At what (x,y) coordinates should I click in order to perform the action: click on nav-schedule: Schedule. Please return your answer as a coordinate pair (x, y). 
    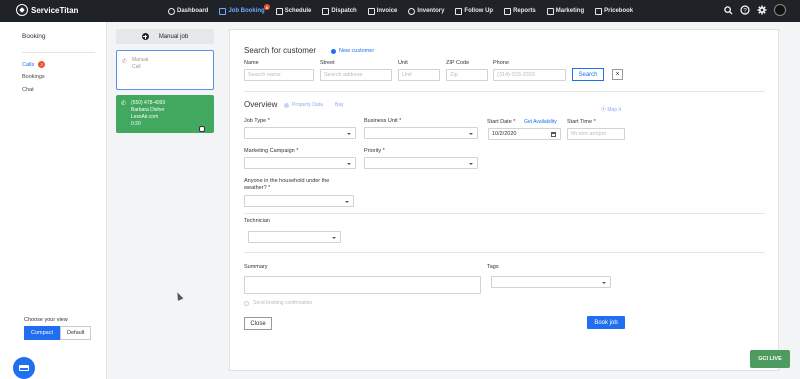
    Looking at the image, I should click on (293, 11).